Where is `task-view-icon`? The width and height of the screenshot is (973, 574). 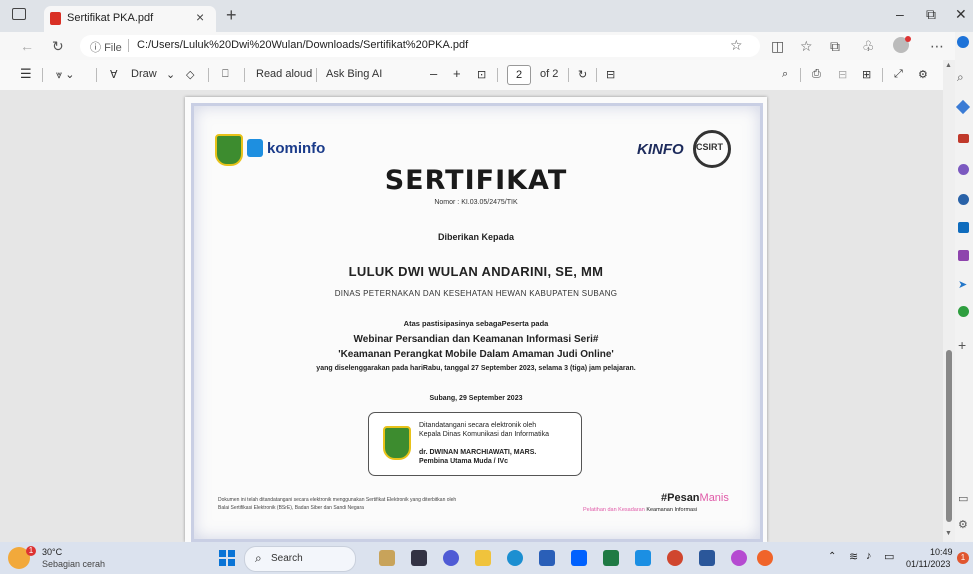 task-view-icon is located at coordinates (419, 558).